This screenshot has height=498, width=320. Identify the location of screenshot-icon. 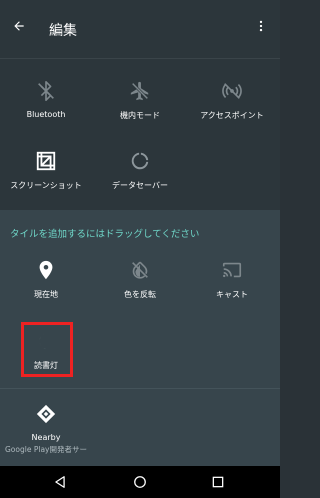
(46, 161).